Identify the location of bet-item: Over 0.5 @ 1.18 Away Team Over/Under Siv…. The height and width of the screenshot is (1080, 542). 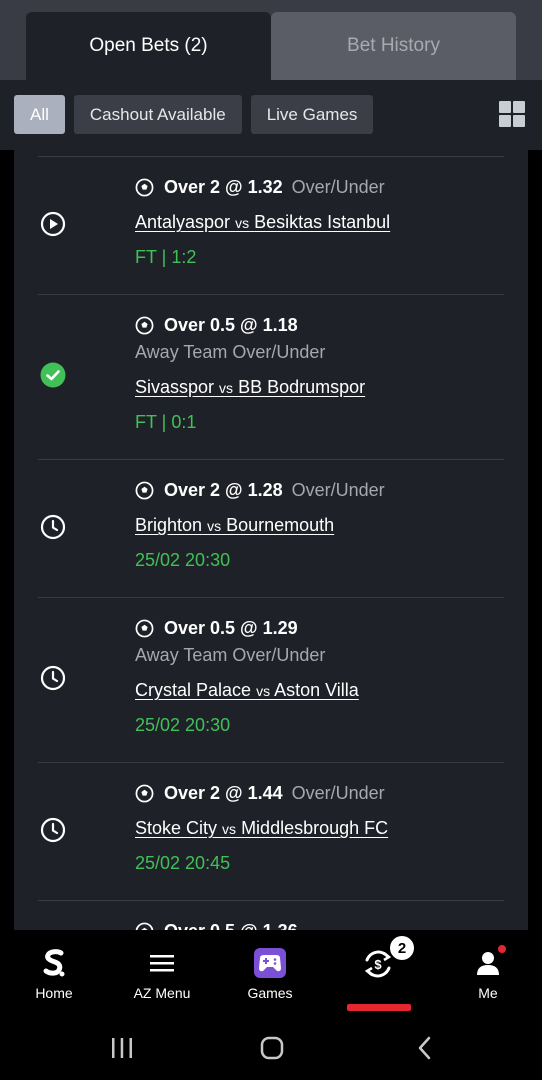
(271, 377).